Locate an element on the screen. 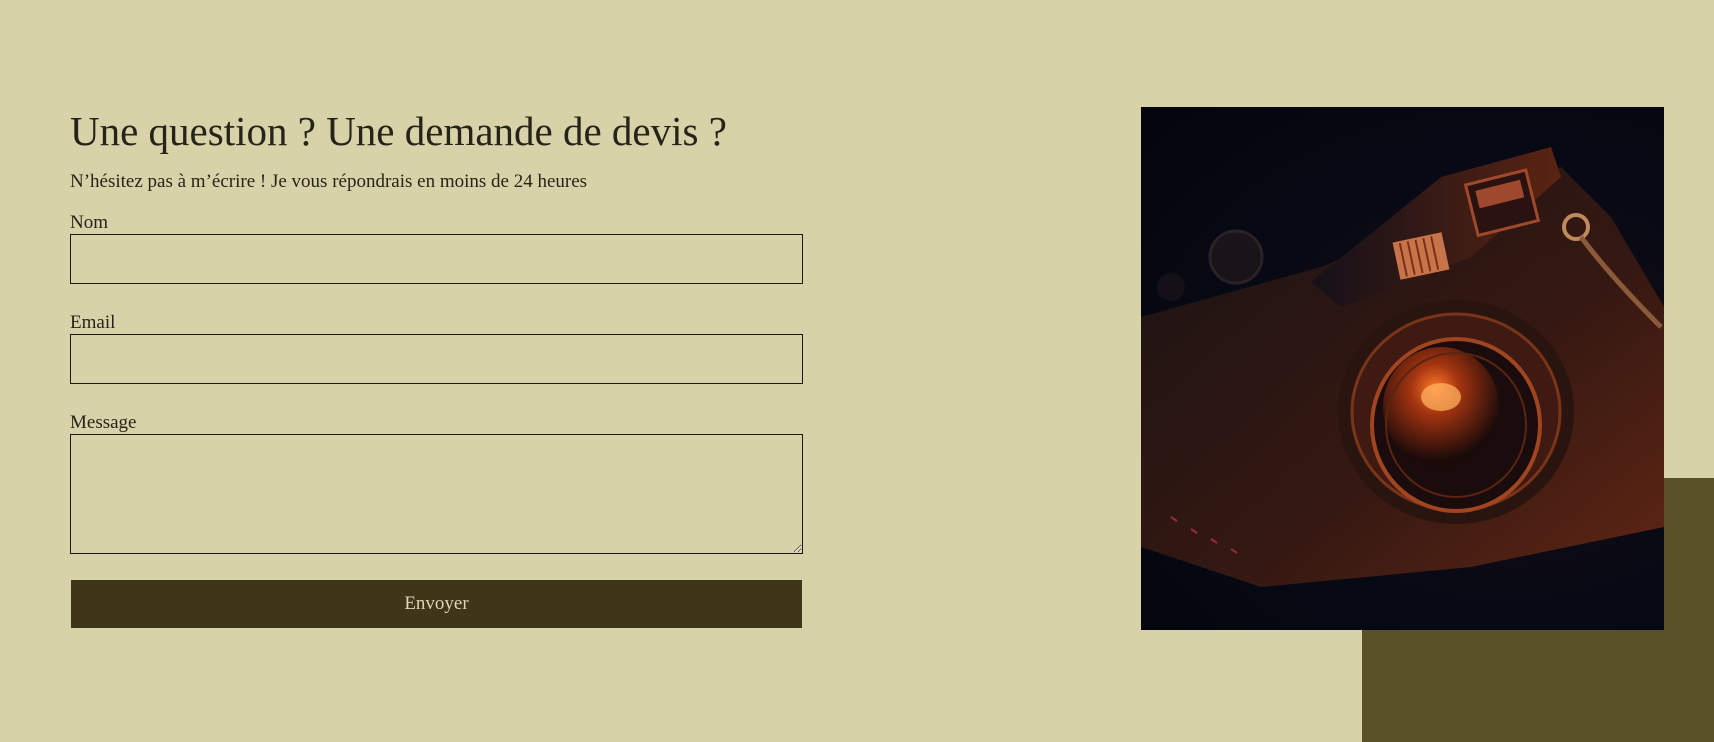 The width and height of the screenshot is (1714, 742). name-group: Nom is located at coordinates (436, 248).